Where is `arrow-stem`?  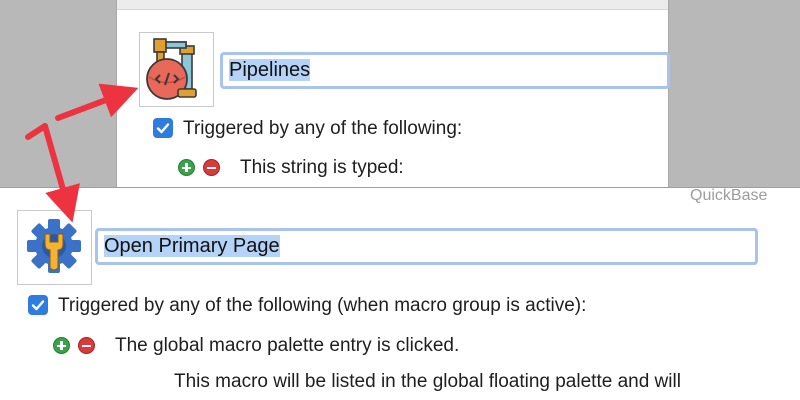
arrow-stem is located at coordinates (61, 173).